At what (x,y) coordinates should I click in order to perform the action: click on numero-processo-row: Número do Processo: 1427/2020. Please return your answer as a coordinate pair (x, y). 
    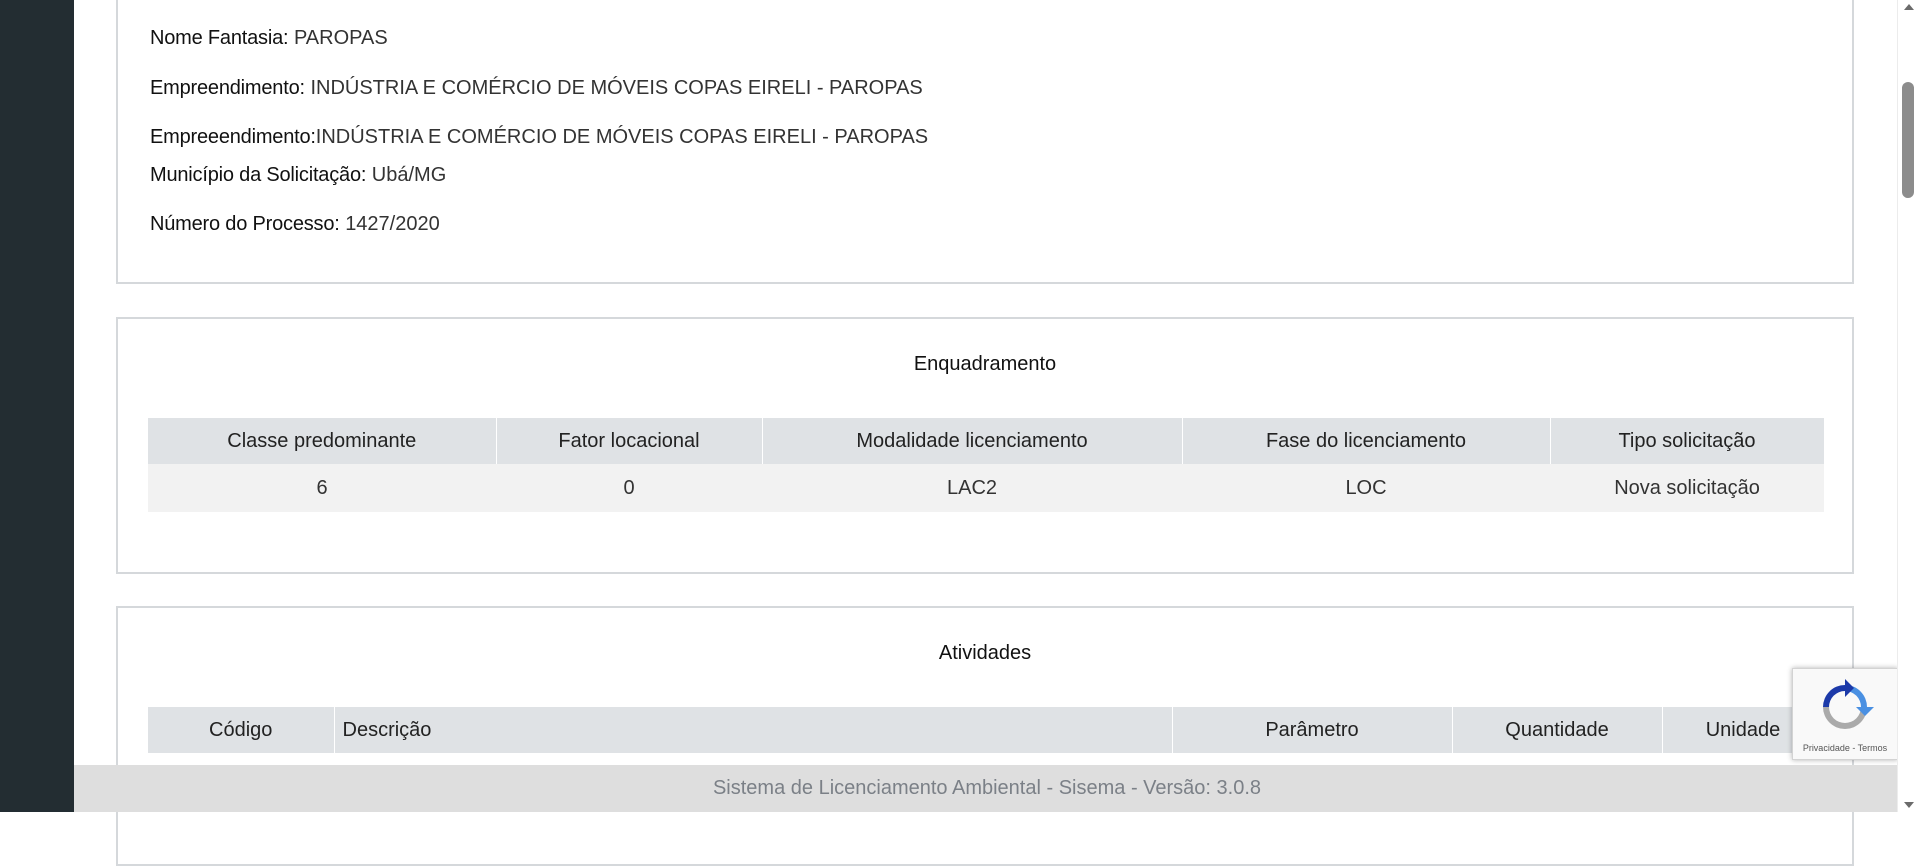
    Looking at the image, I should click on (295, 224).